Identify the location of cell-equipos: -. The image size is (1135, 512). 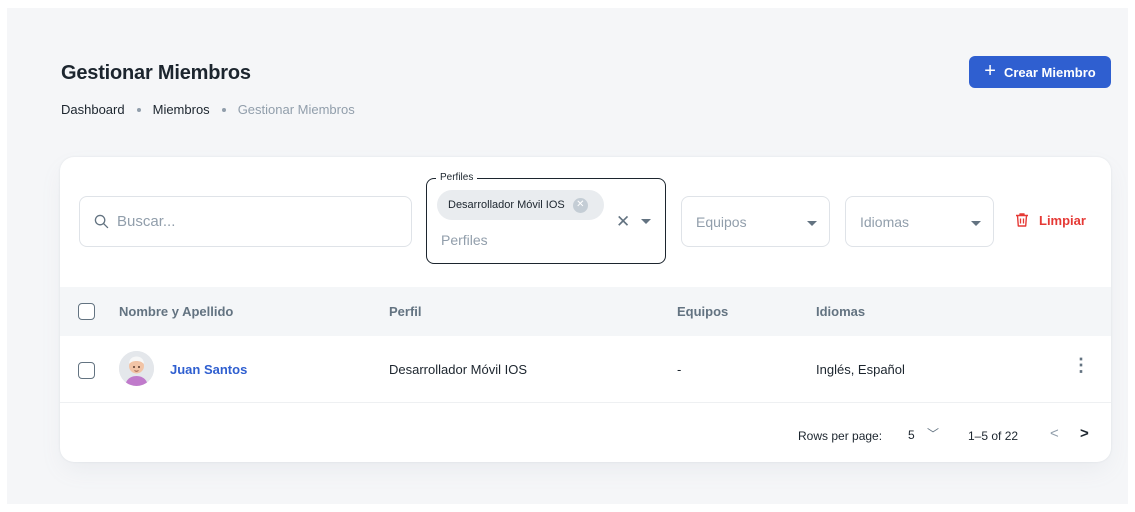
(679, 369).